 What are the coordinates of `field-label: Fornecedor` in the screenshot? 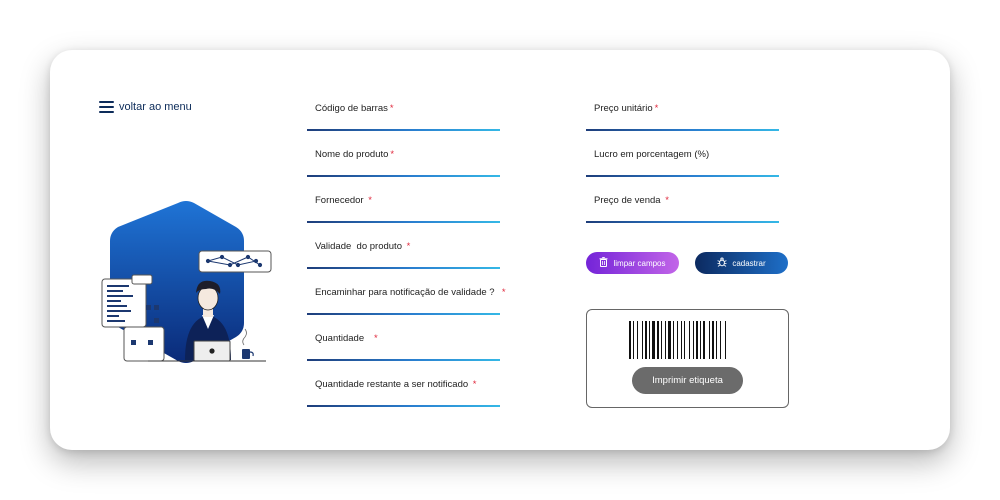 It's located at (339, 200).